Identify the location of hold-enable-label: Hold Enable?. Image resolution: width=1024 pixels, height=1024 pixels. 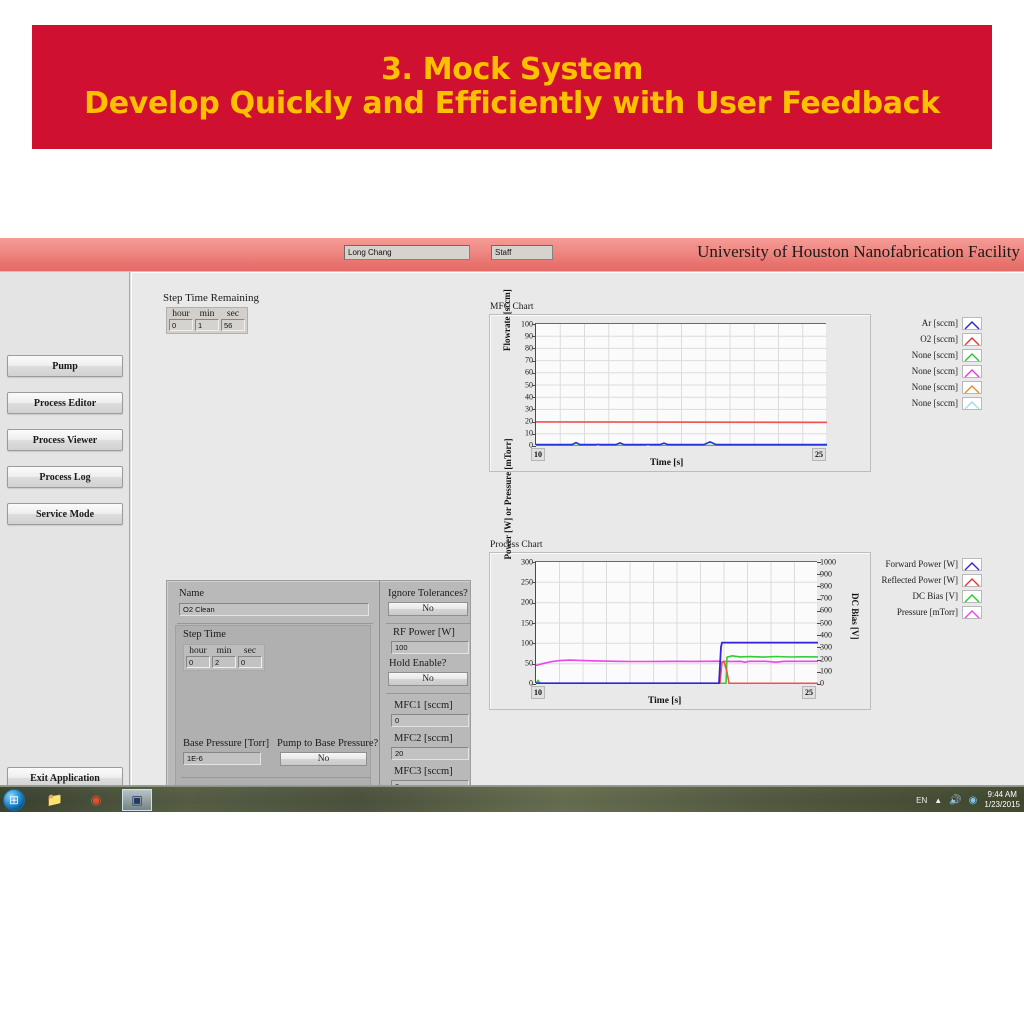
(418, 663).